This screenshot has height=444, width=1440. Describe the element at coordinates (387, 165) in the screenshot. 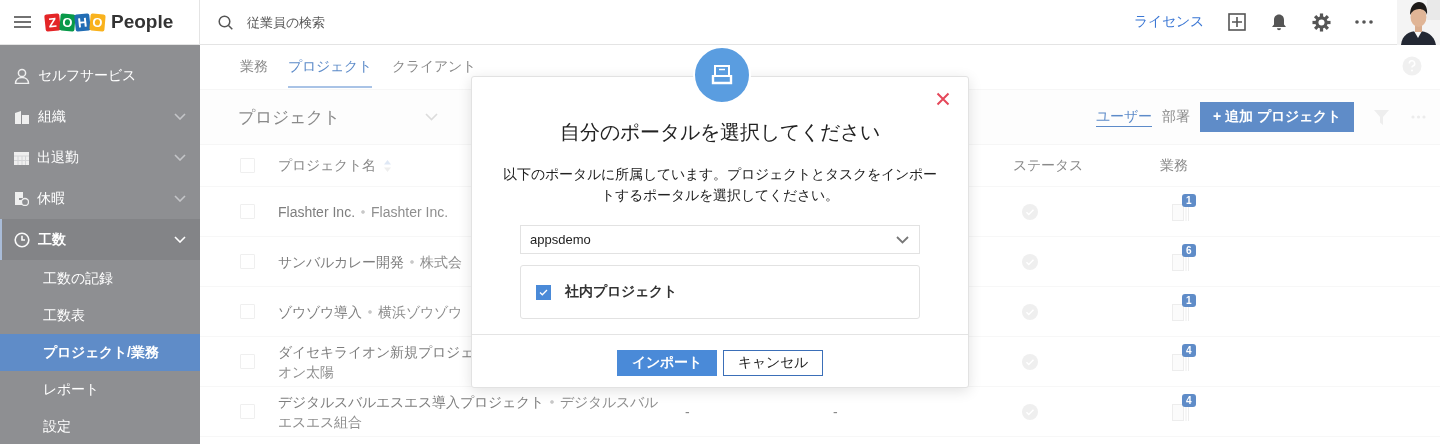

I see `sort-icon` at that location.